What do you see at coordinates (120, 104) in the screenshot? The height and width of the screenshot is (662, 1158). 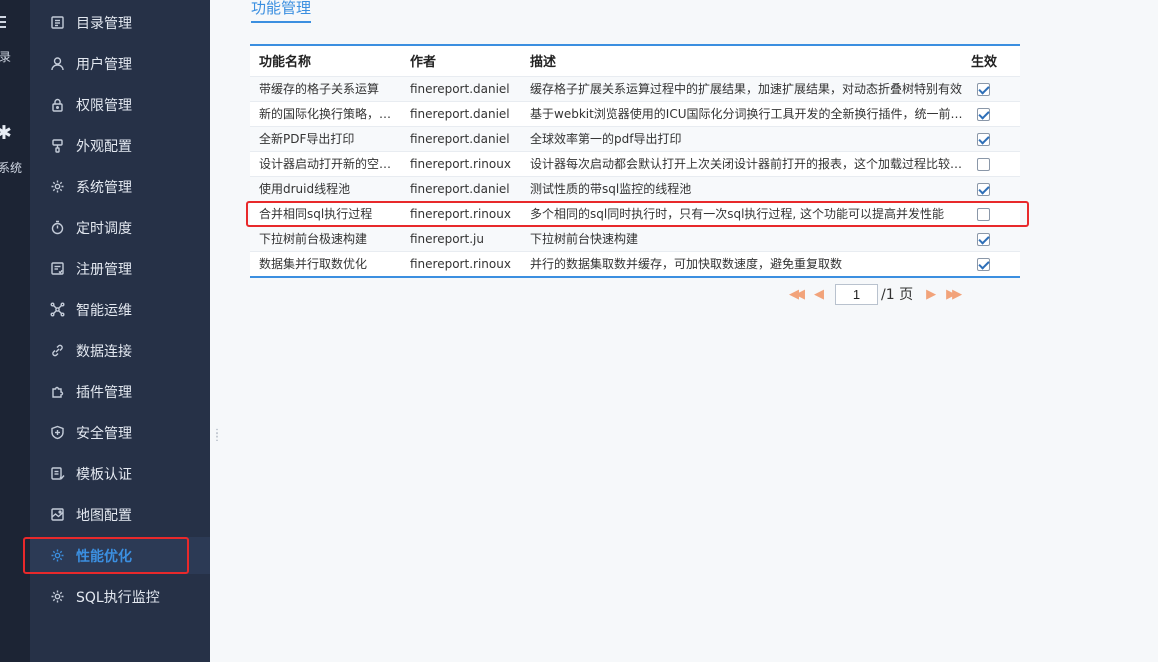 I see `sidebar-item-3: 权限管理` at bounding box center [120, 104].